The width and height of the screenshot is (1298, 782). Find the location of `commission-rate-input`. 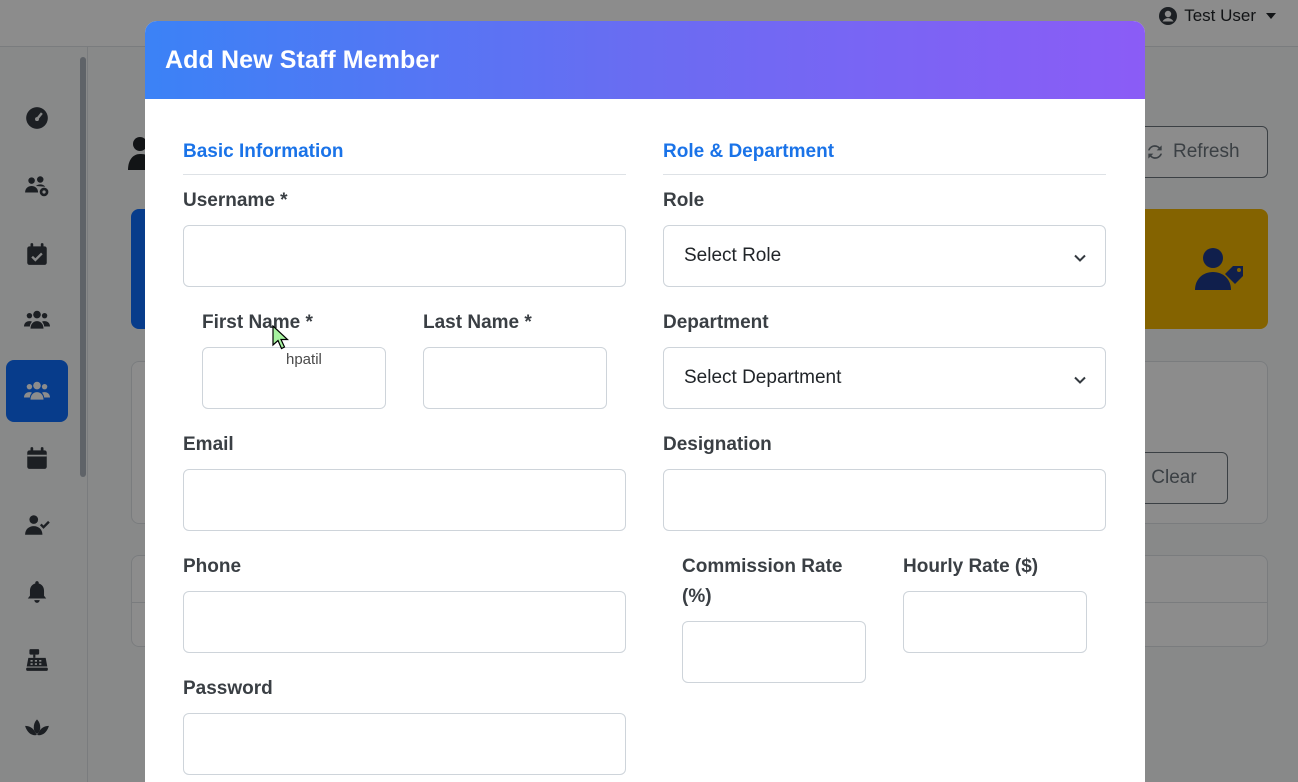

commission-rate-input is located at coordinates (774, 652).